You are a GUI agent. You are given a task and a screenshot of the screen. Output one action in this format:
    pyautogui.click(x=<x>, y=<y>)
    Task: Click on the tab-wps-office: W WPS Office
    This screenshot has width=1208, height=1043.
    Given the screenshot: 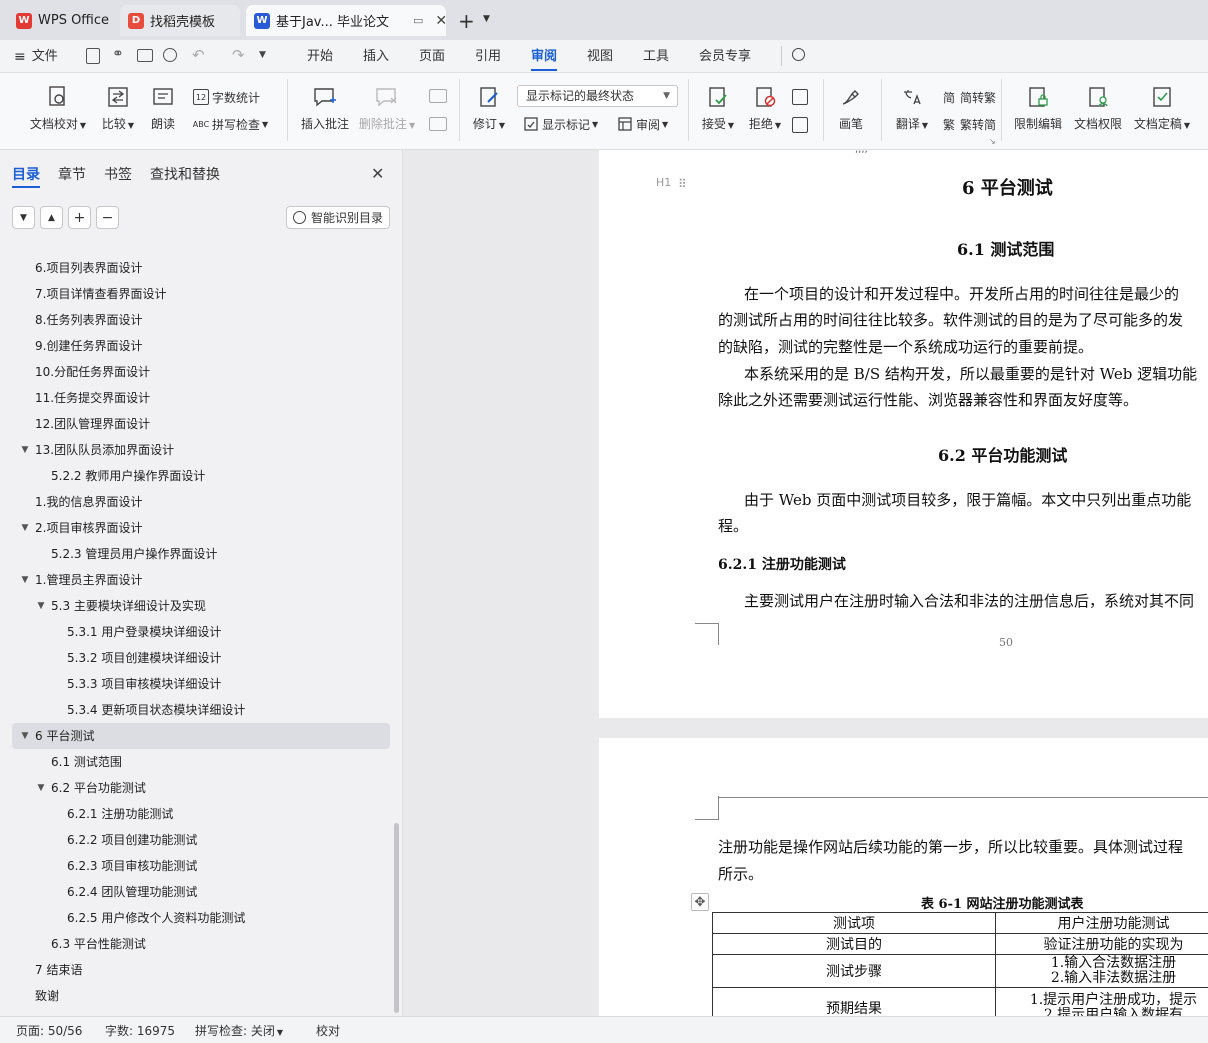 What is the action you would take?
    pyautogui.click(x=60, y=20)
    